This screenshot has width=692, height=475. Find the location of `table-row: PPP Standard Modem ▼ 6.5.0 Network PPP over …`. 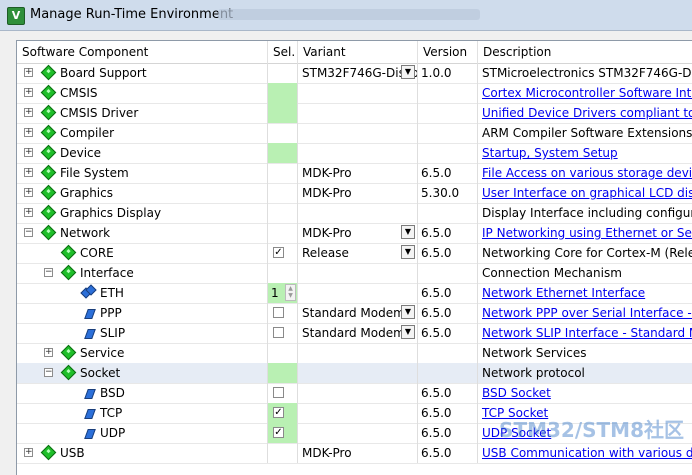

table-row: PPP Standard Modem ▼ 6.5.0 Network PPP over … is located at coordinates (354, 313).